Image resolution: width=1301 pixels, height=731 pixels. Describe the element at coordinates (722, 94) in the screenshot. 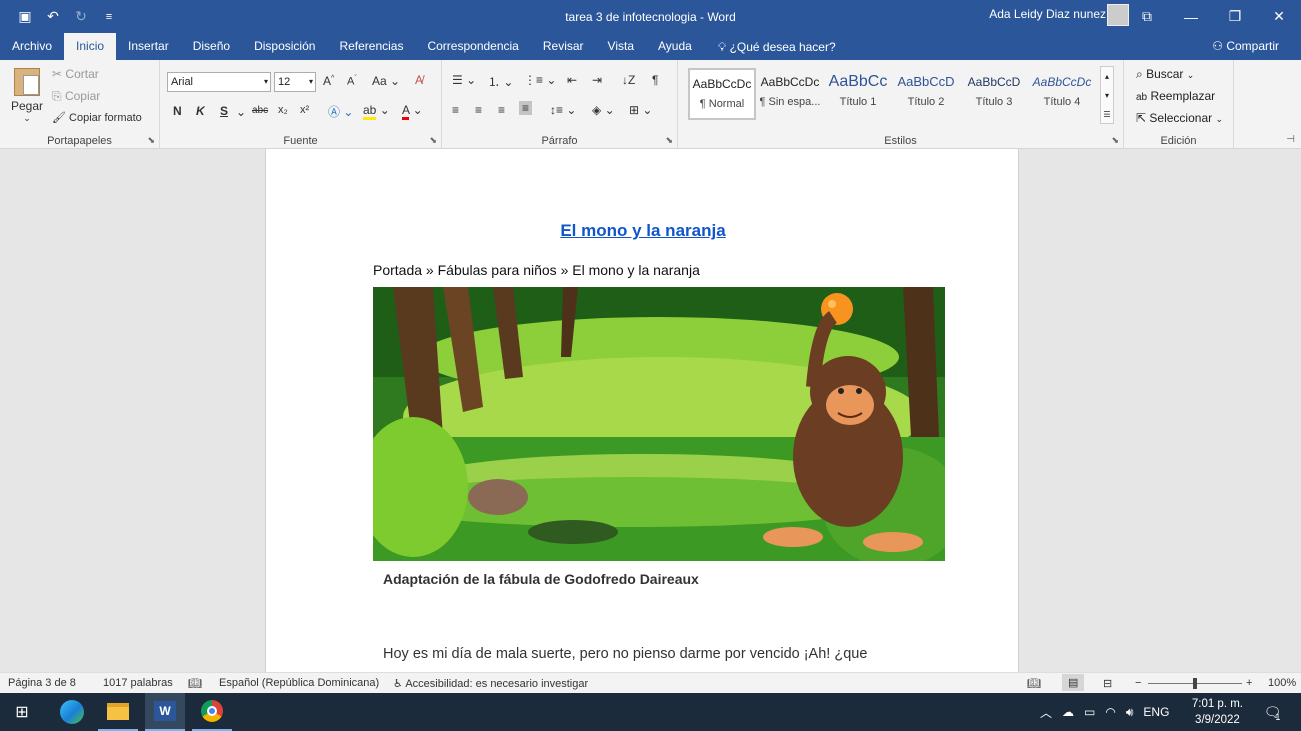

I see `style-normal: AaBbCcDc ¶ Normal` at that location.